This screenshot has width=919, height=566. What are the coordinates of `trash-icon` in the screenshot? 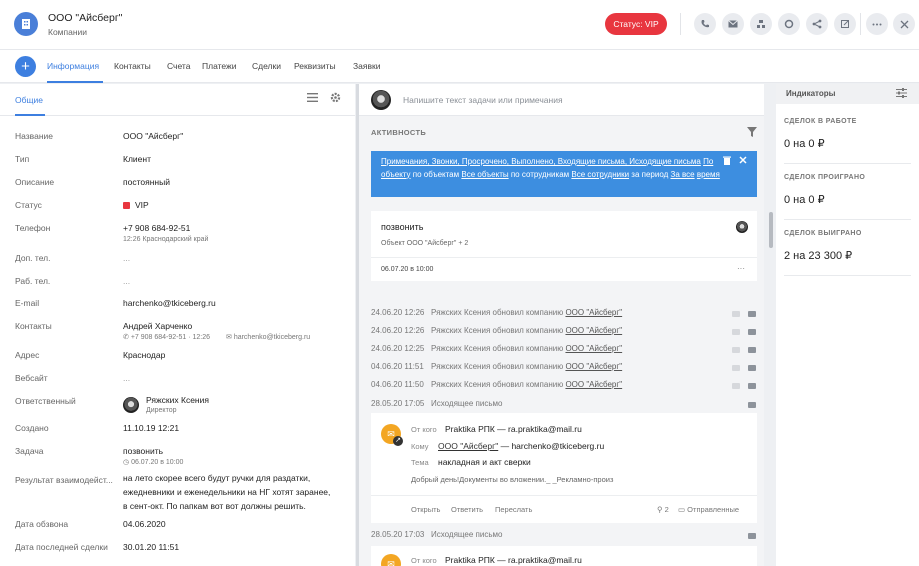 It's located at (727, 163).